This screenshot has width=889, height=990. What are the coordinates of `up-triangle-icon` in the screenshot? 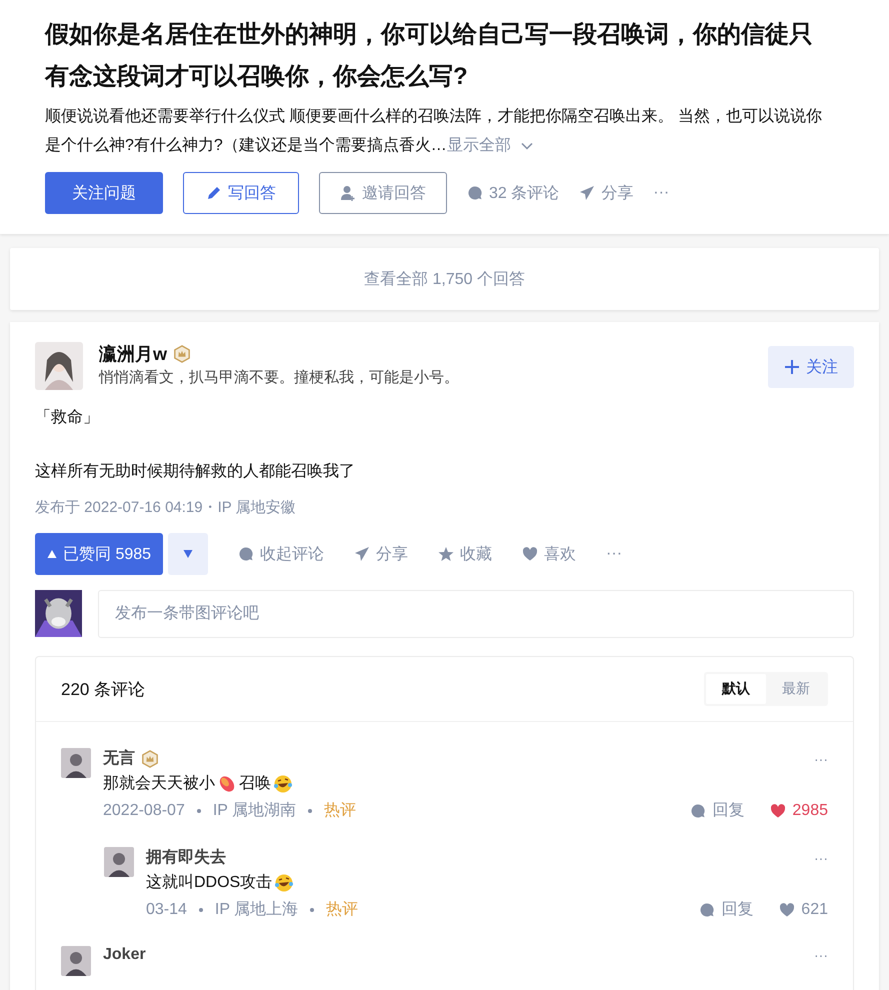 It's located at (52, 554).